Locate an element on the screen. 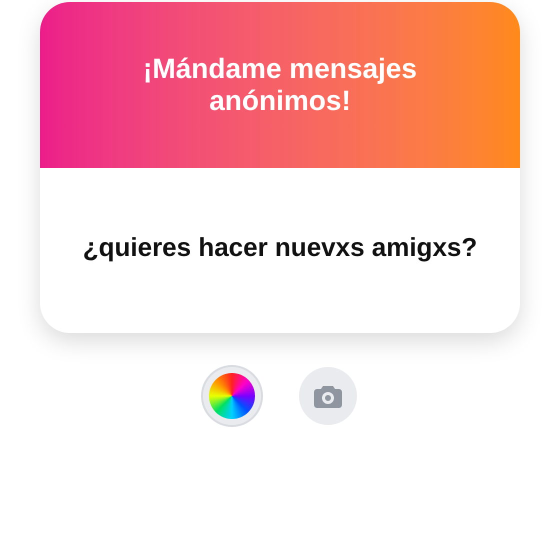 The image size is (560, 560). camera-icon is located at coordinates (328, 396).